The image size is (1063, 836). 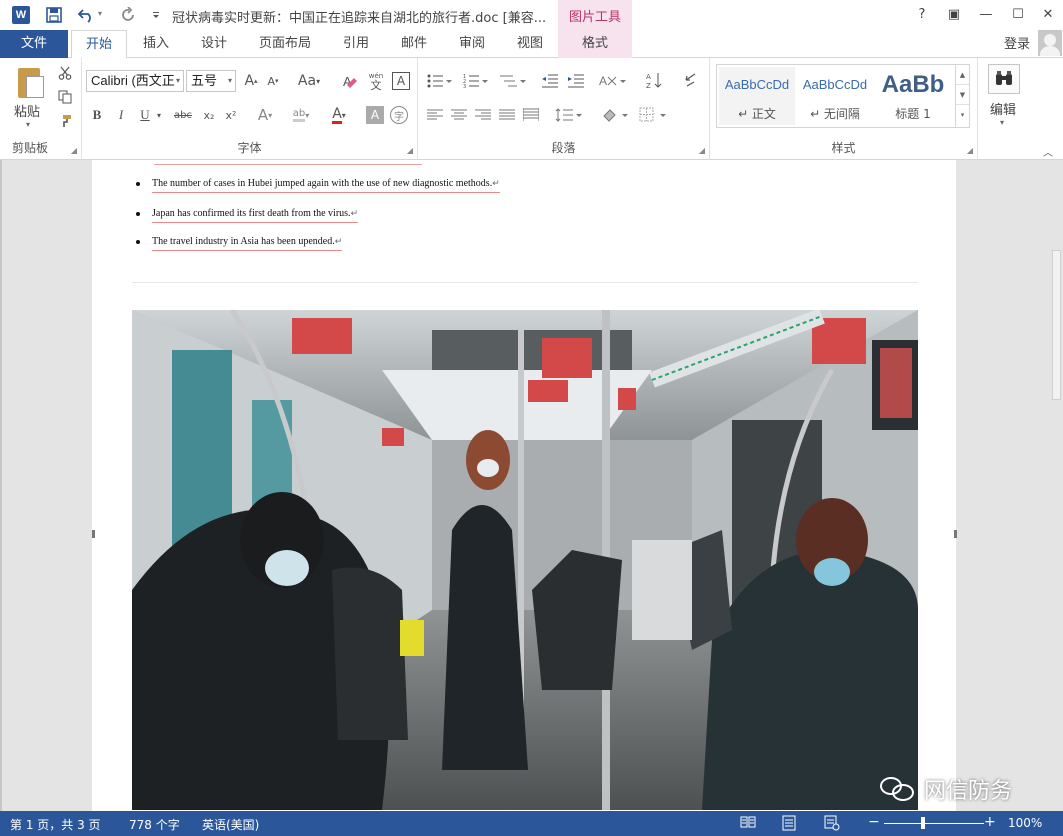 I want to click on sign-in-link: 登录, so click(x=1017, y=42).